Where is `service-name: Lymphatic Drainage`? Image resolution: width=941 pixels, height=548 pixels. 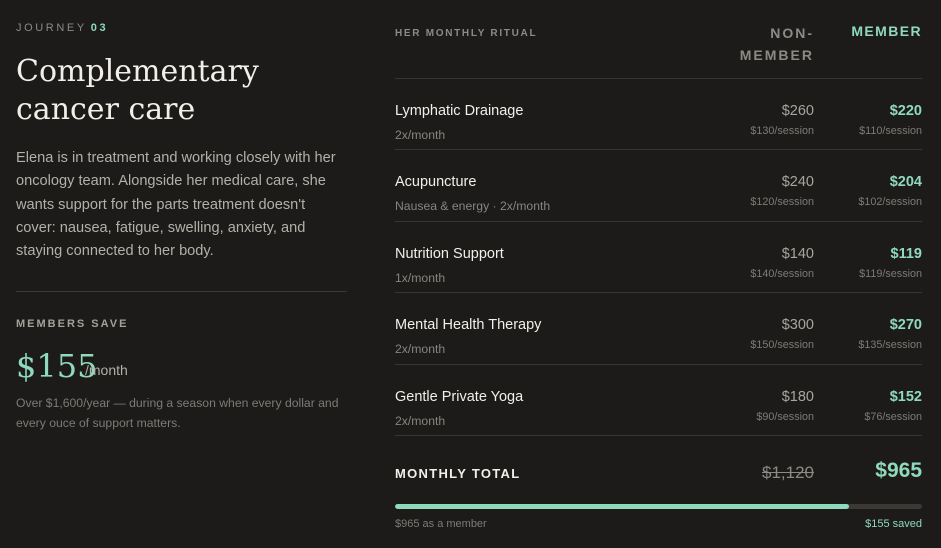 service-name: Lymphatic Drainage is located at coordinates (459, 111).